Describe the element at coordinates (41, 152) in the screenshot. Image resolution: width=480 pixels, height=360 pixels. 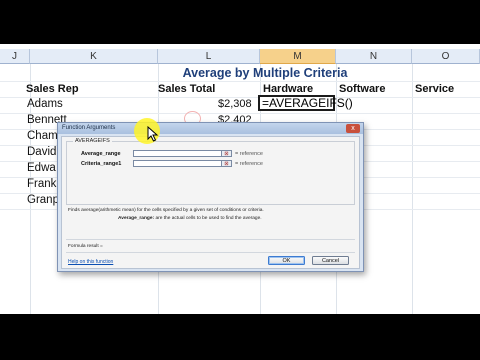
I see `cell-sales-rep: David` at that location.